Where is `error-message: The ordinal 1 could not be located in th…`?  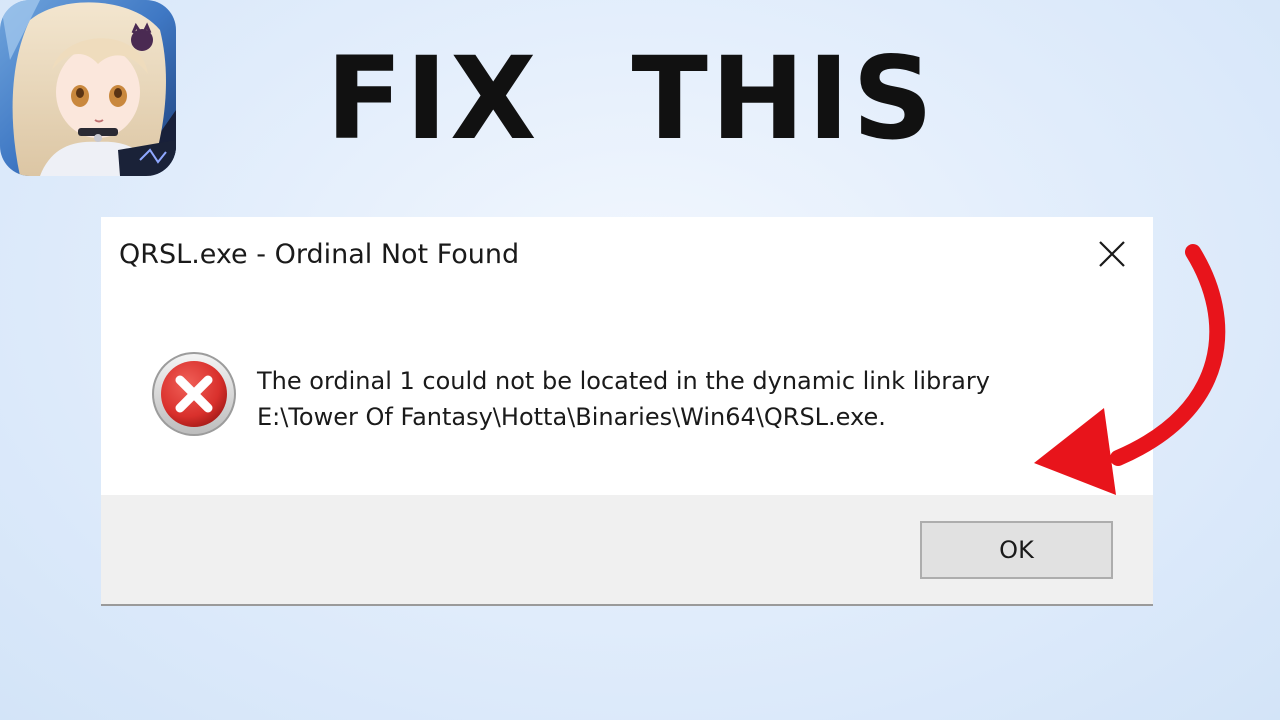 error-message: The ordinal 1 could not be located in th… is located at coordinates (623, 399).